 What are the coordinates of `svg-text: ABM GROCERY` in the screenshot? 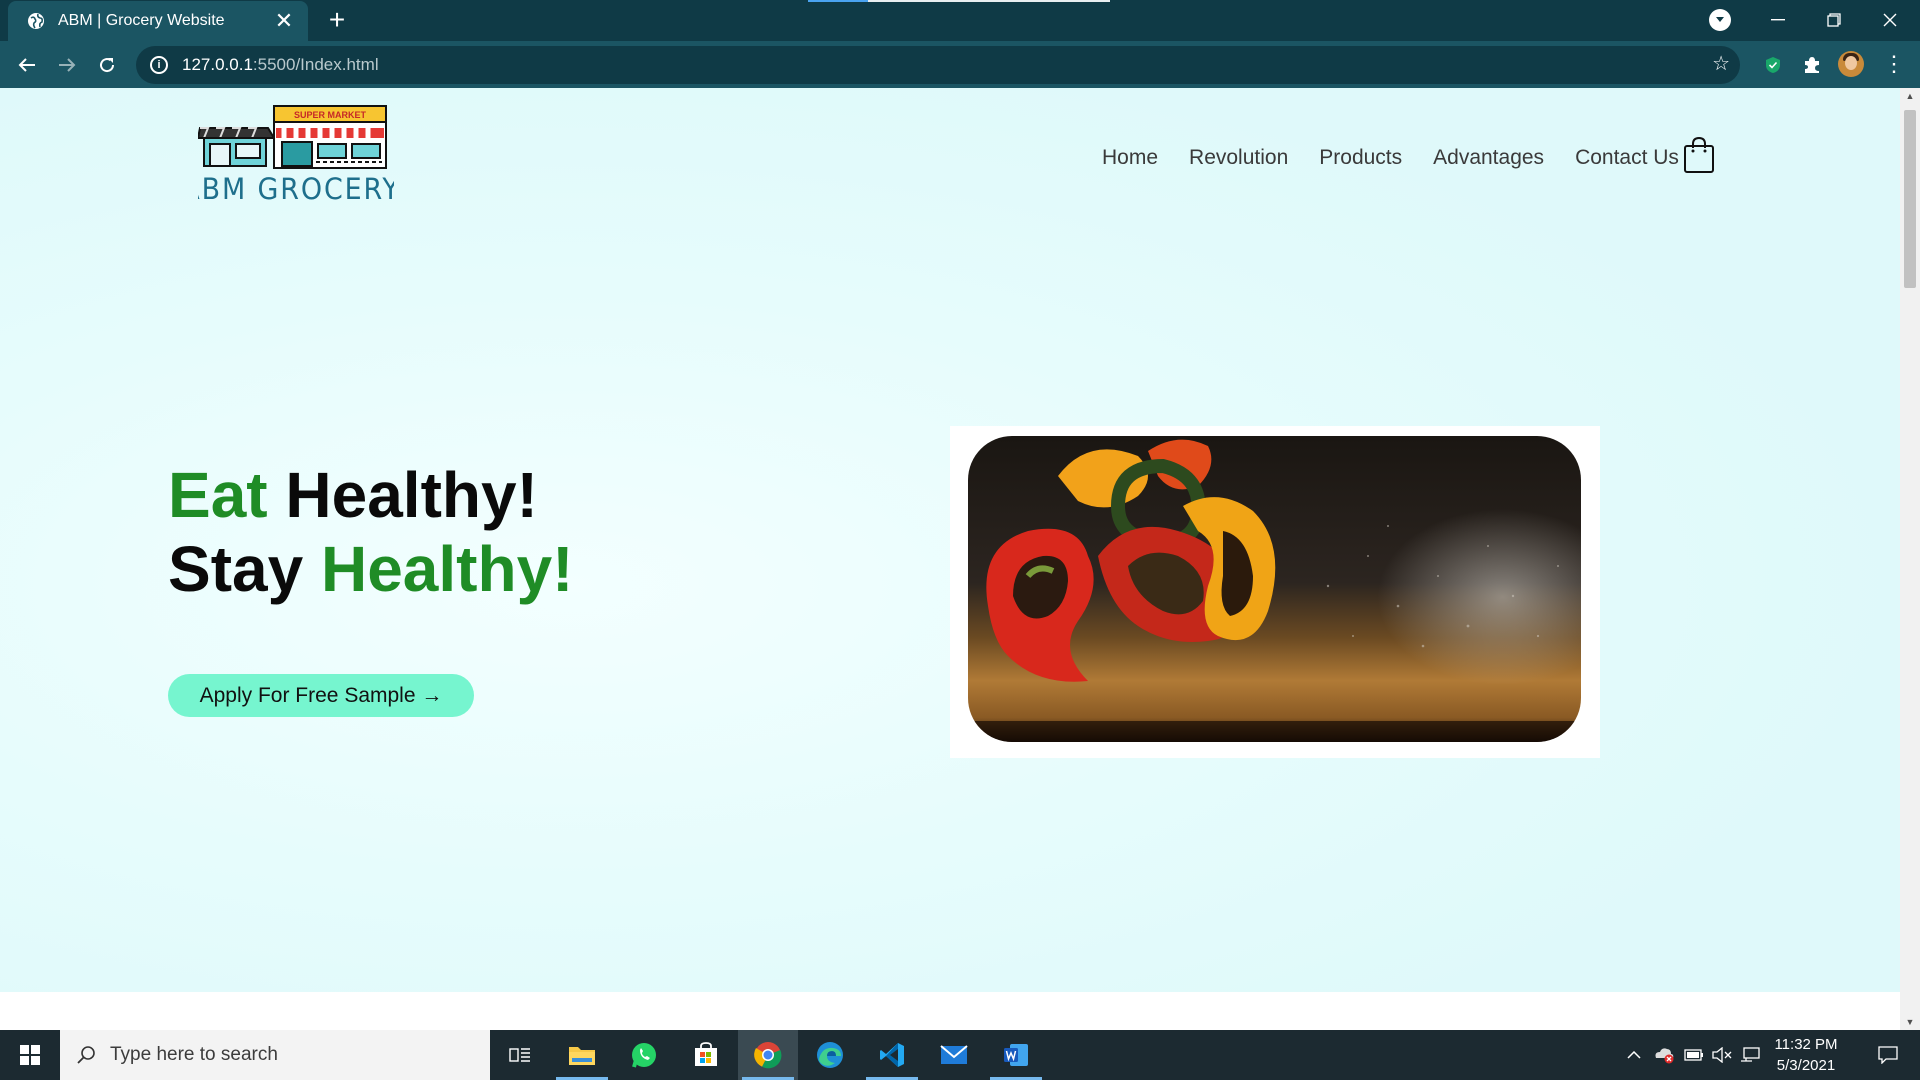 It's located at (296, 189).